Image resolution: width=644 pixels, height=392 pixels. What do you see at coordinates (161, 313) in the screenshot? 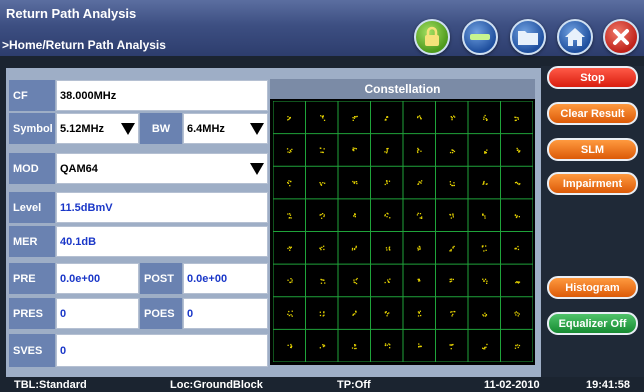
I see `poes-label: POES` at bounding box center [161, 313].